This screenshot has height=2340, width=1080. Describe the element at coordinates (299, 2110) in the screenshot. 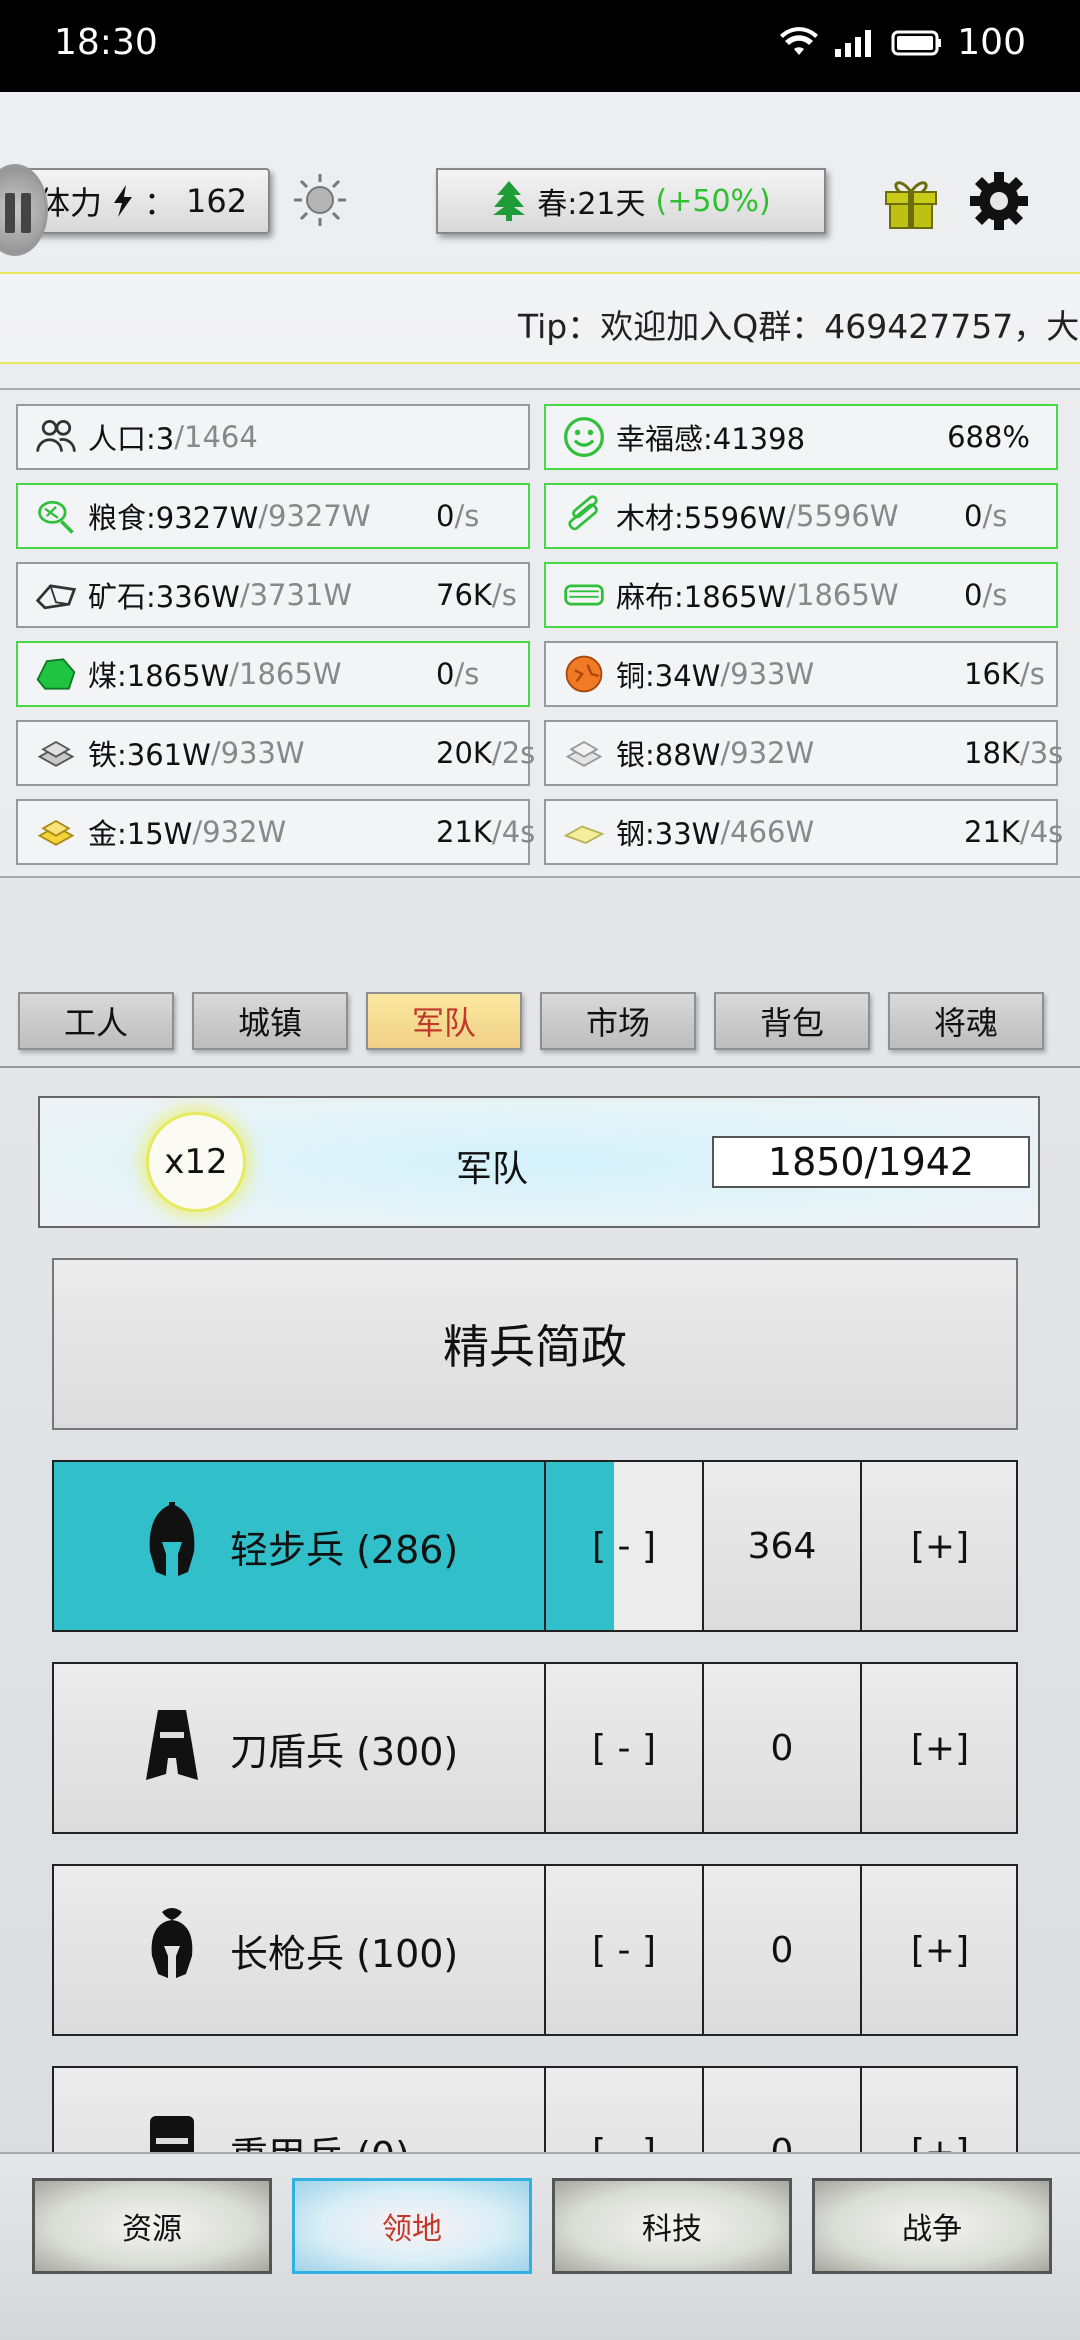

I see `unit-label: 重甲兵 (0)` at that location.